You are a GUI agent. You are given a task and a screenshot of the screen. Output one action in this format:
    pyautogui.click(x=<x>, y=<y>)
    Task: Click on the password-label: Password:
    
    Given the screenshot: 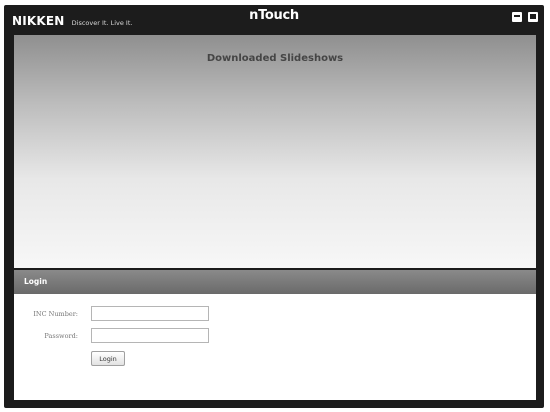 What is the action you would take?
    pyautogui.click(x=61, y=336)
    